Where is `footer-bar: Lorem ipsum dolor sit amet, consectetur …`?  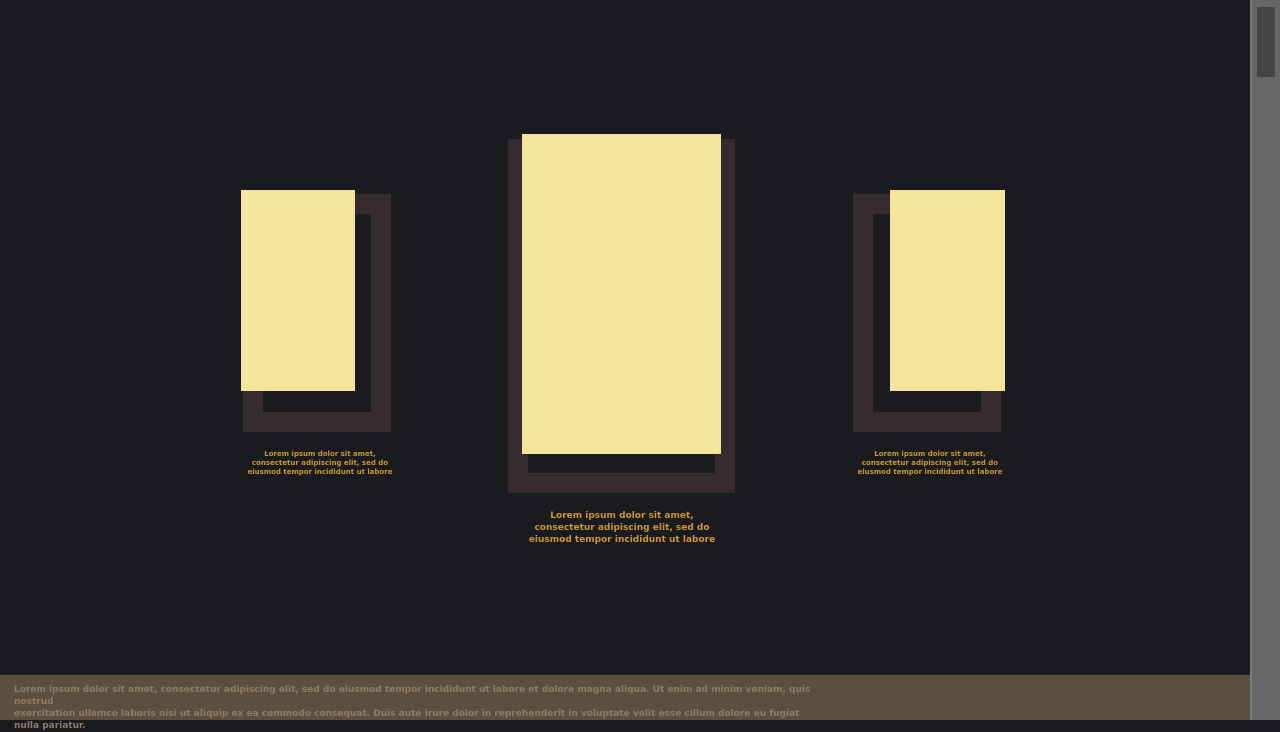
footer-bar: Lorem ipsum dolor sit amet, consectetur … is located at coordinates (625, 703).